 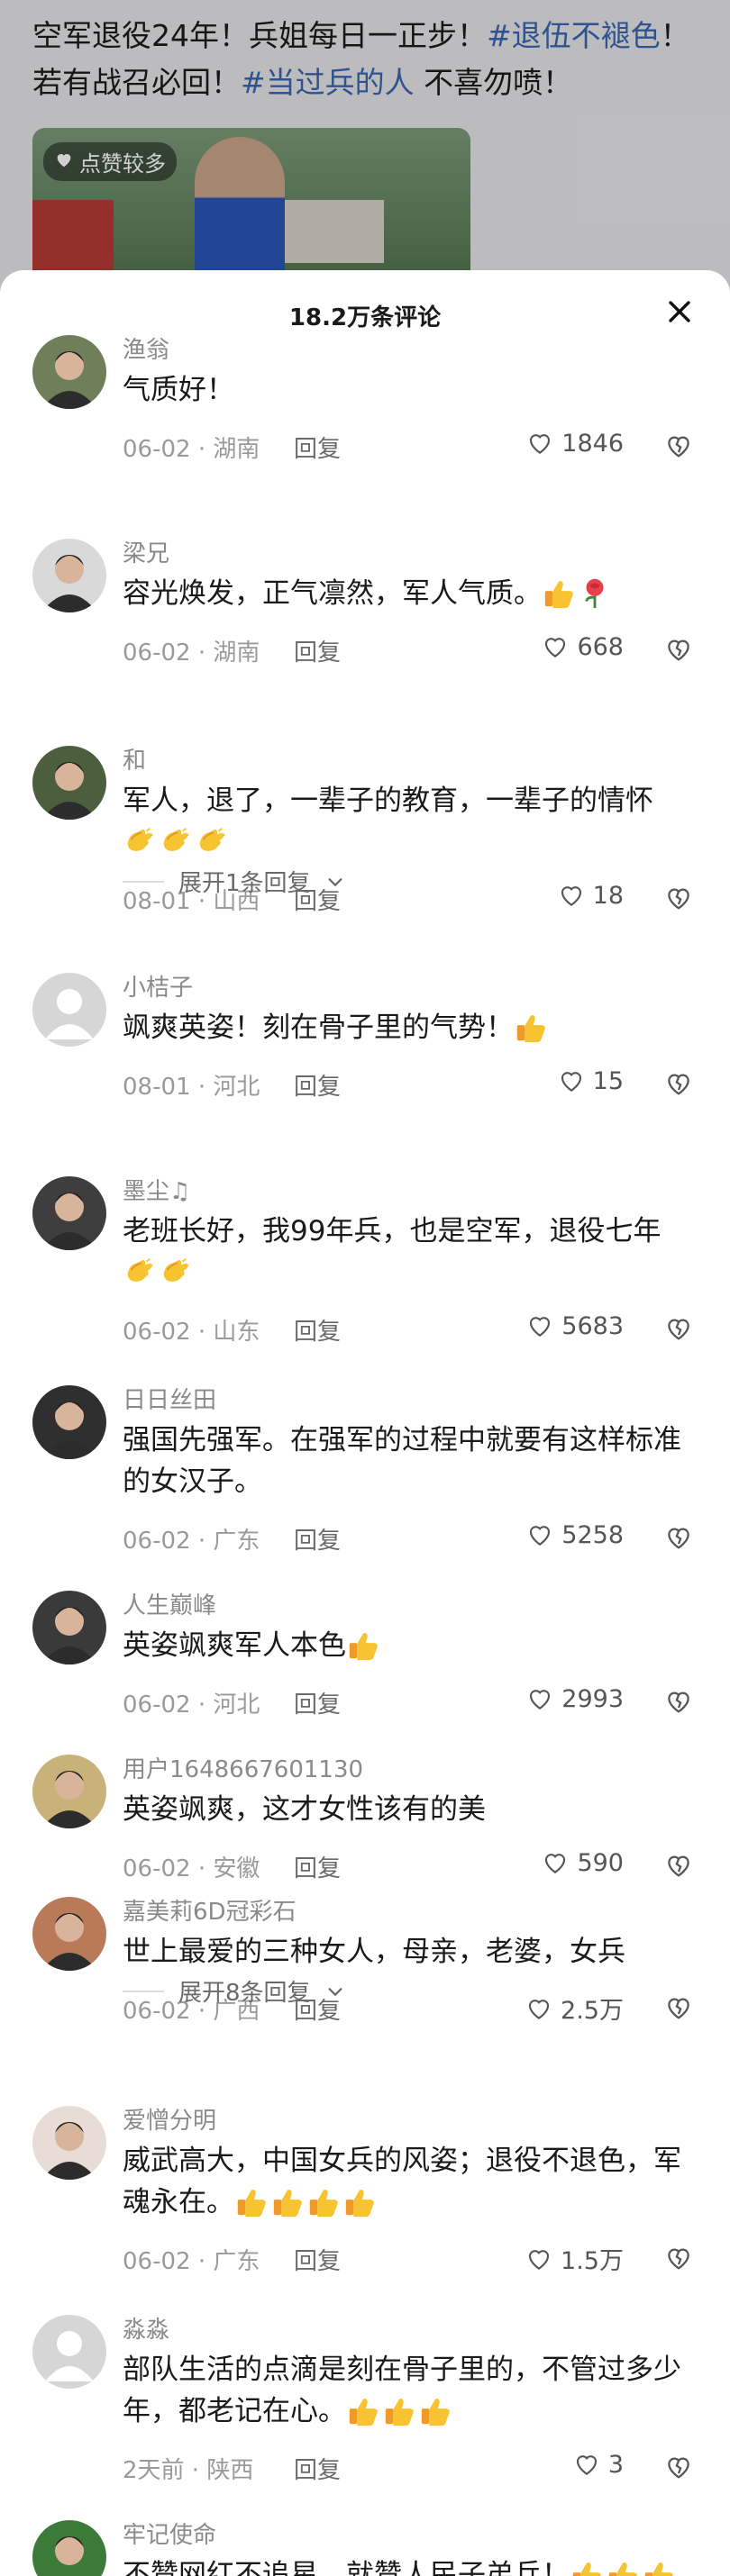 I want to click on comment-date-region: 08-01 · 河北, so click(x=191, y=1087).